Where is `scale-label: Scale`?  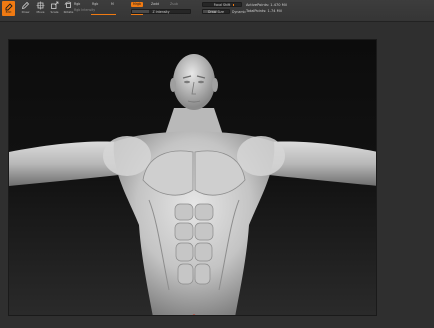
scale-label: Scale is located at coordinates (54, 12).